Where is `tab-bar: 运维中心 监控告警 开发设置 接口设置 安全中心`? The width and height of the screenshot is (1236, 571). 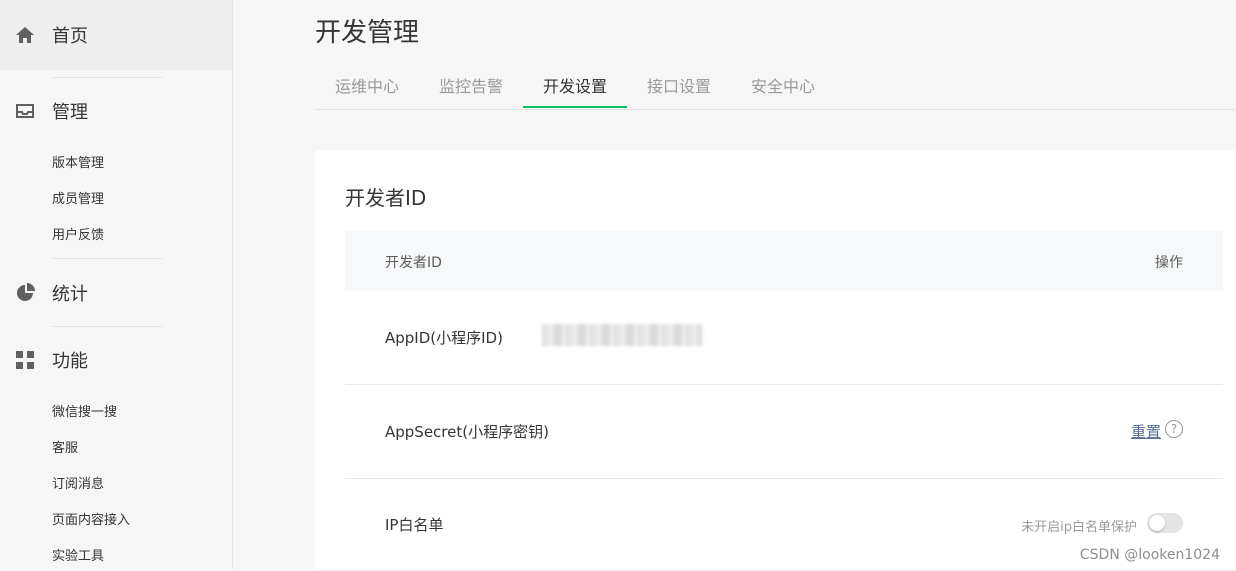 tab-bar: 运维中心 监控告警 开发设置 接口设置 安全中心 is located at coordinates (775, 88).